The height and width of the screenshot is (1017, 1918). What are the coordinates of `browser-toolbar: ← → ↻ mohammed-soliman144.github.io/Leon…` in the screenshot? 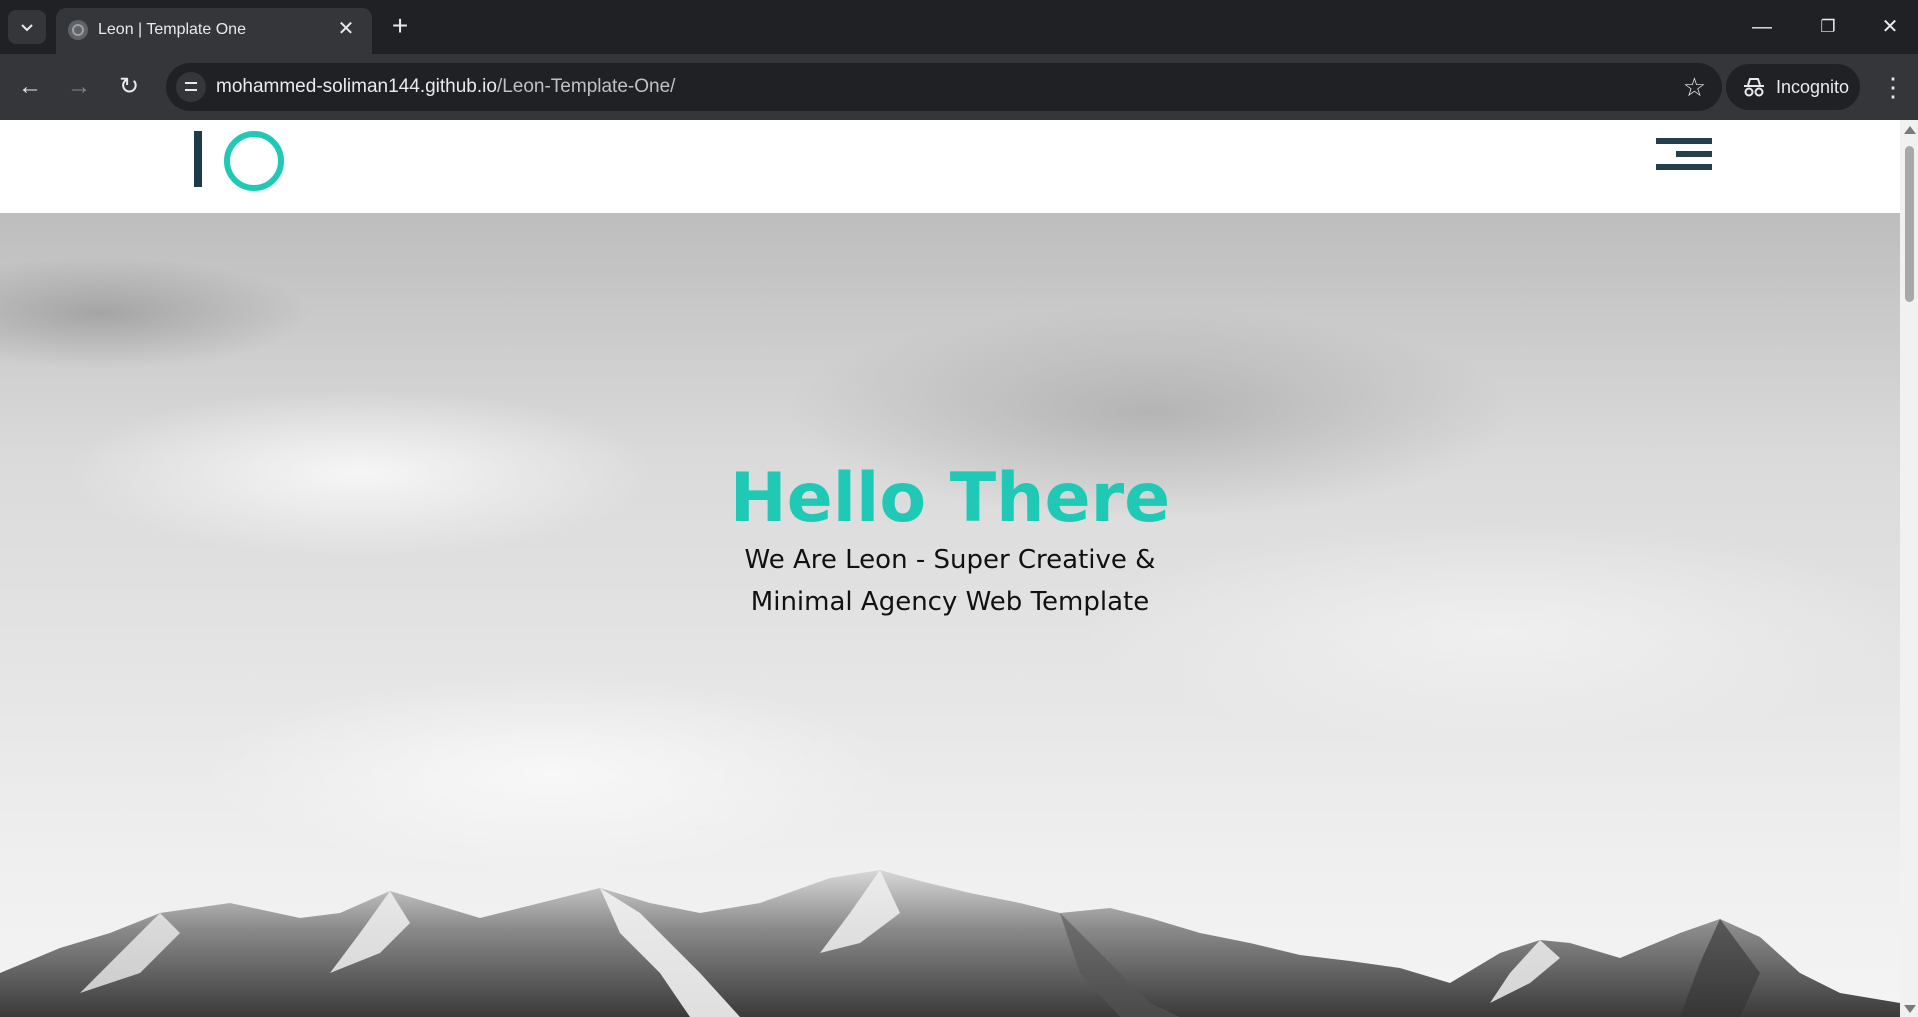 It's located at (959, 87).